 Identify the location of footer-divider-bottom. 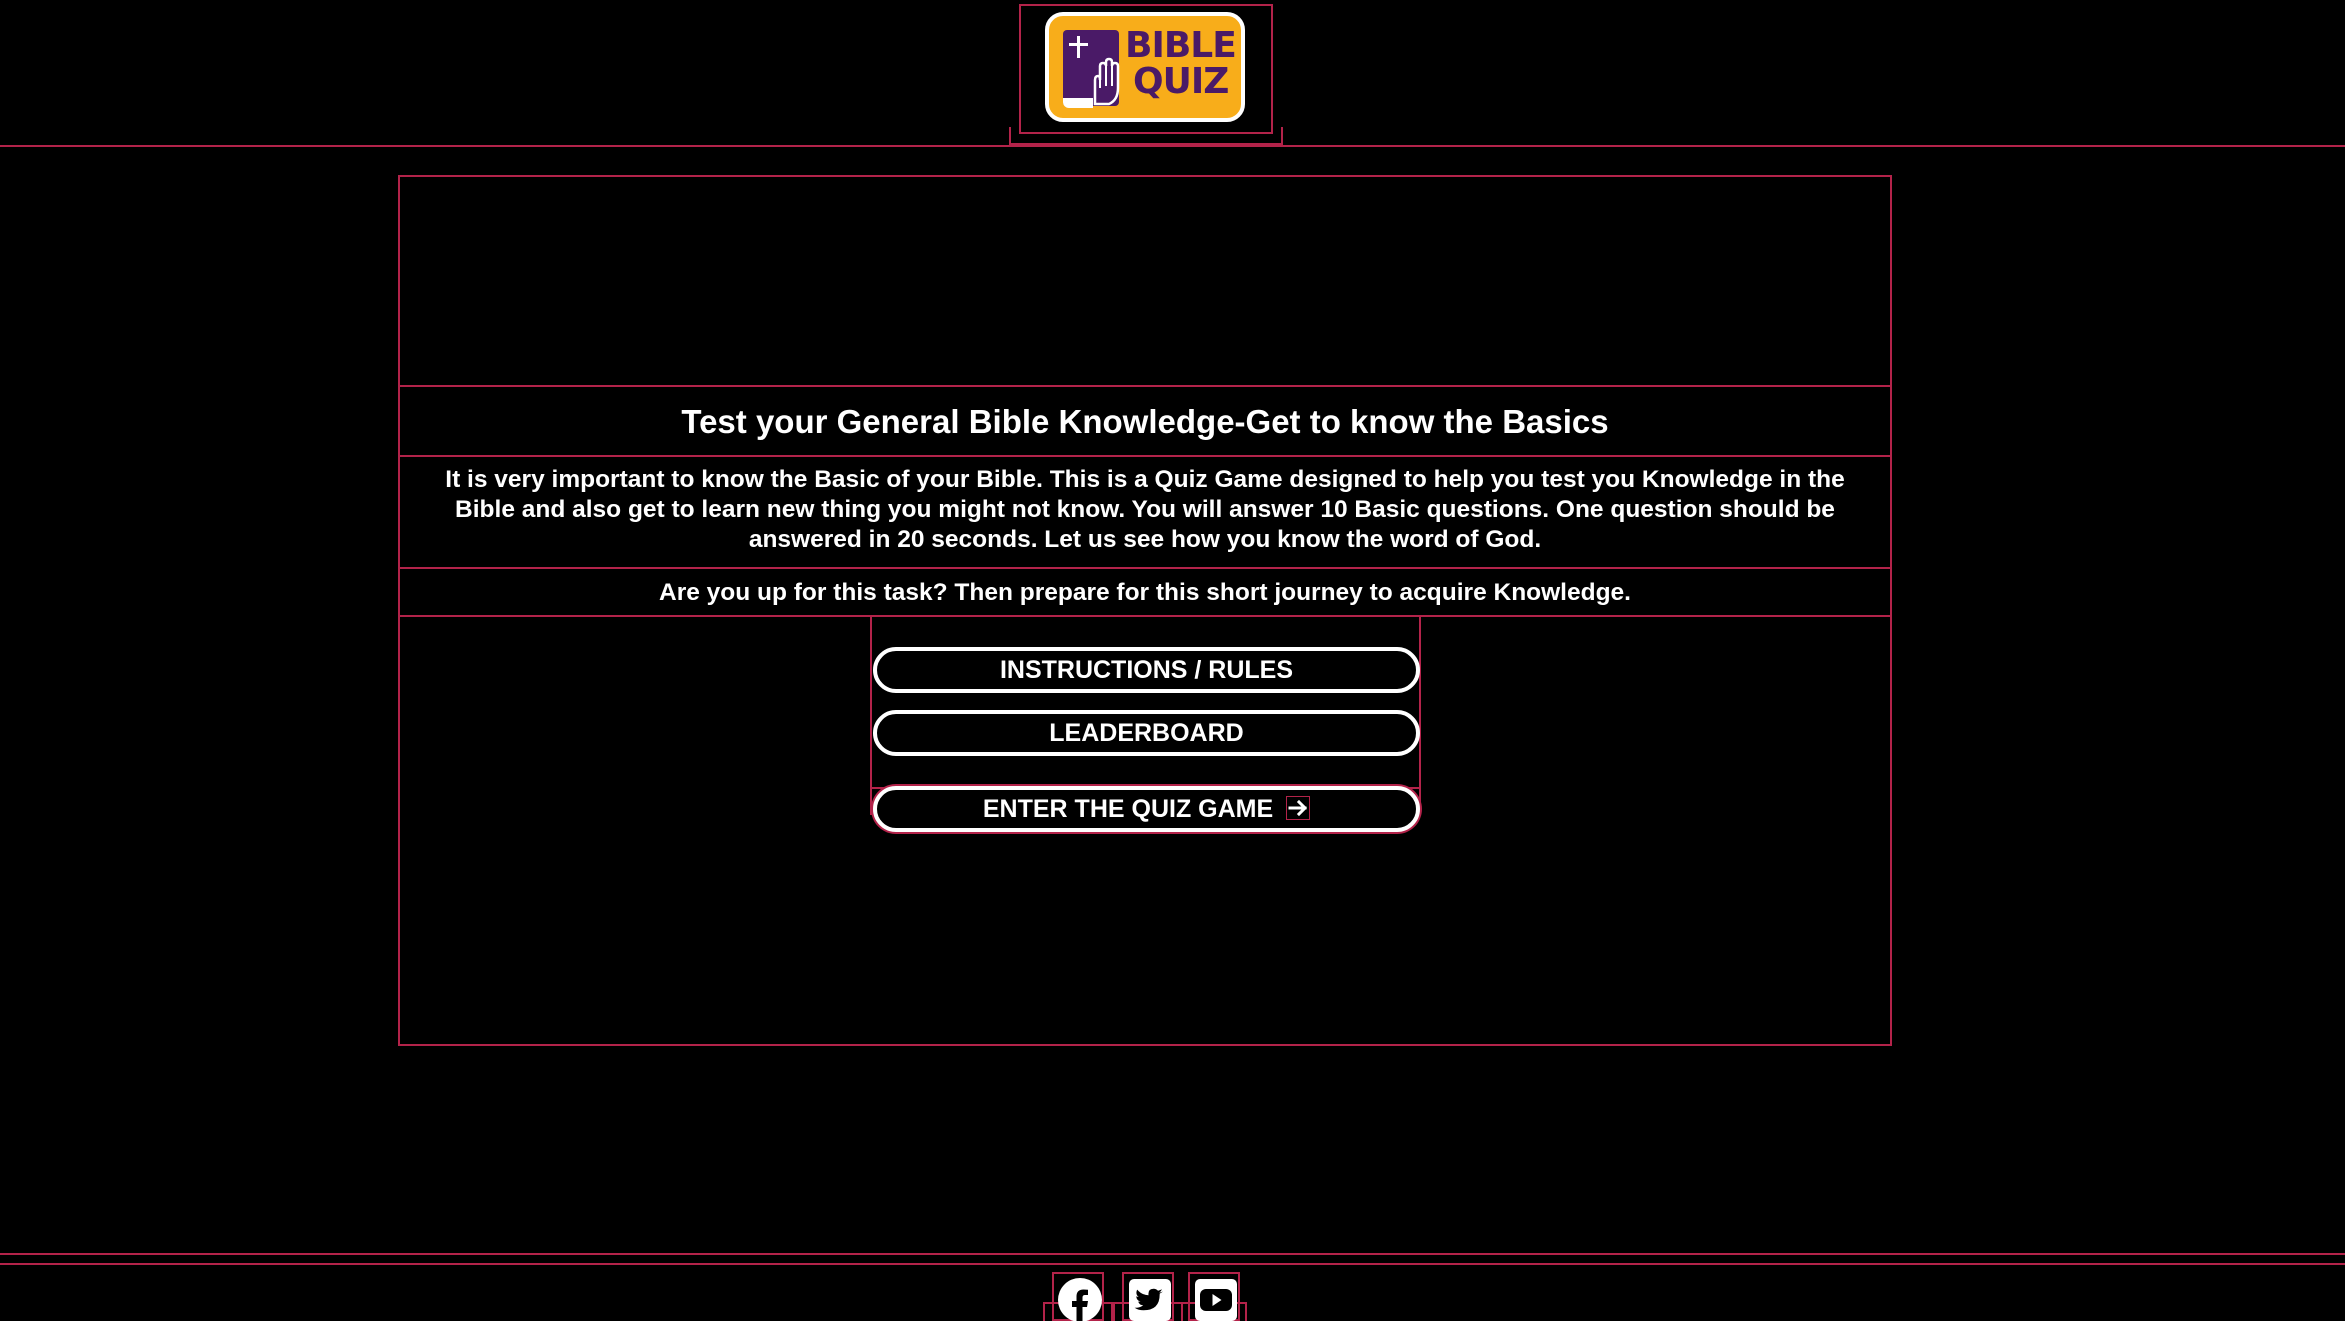
(1172, 1264).